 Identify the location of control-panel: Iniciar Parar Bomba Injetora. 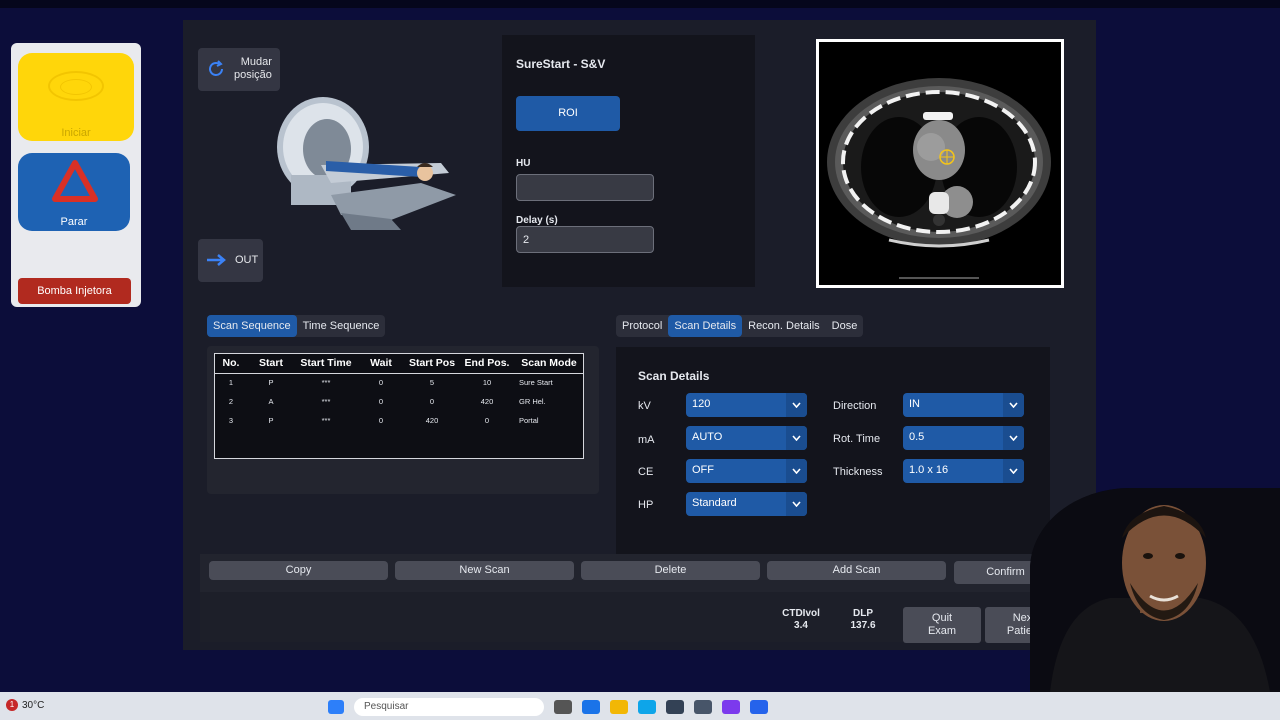
(76, 175).